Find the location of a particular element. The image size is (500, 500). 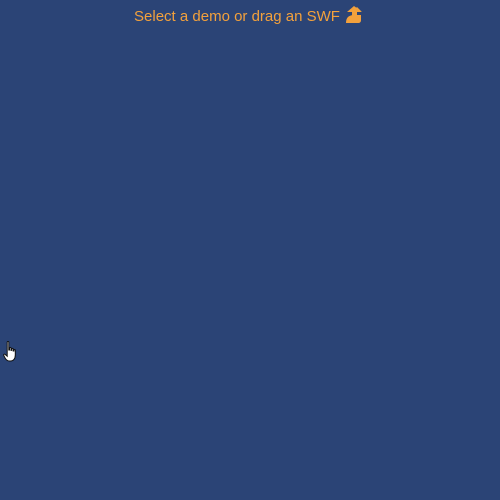

hand-pointer-icon is located at coordinates (11, 352).